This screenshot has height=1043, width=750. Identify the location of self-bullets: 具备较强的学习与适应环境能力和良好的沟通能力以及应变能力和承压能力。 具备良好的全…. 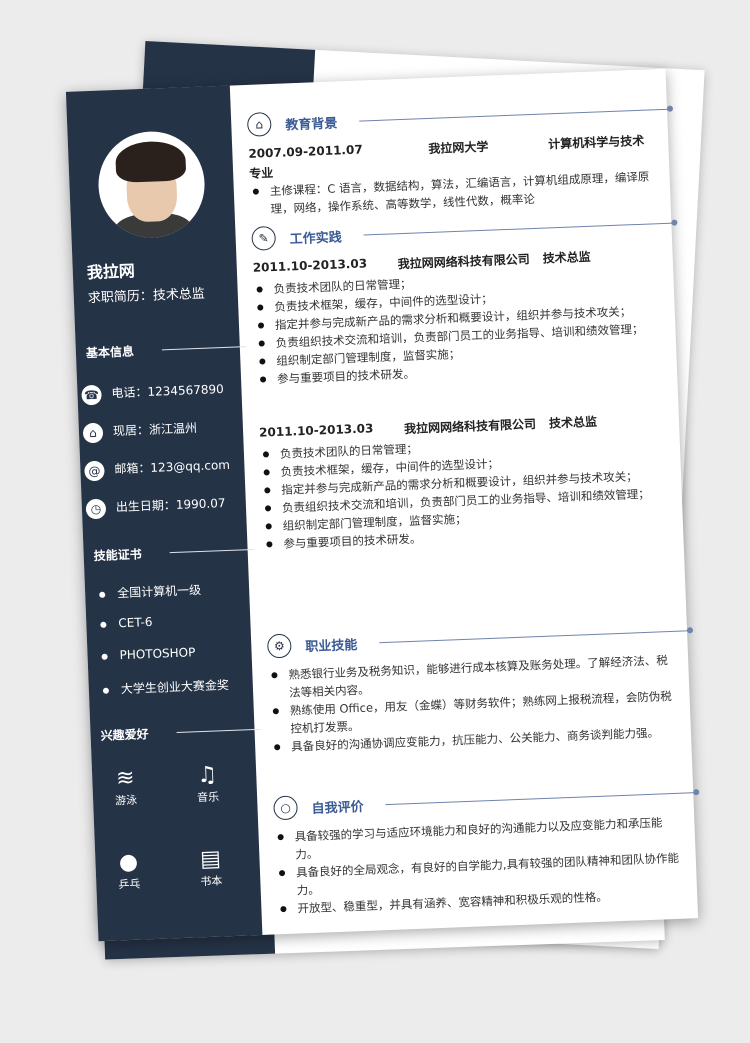
(478, 865).